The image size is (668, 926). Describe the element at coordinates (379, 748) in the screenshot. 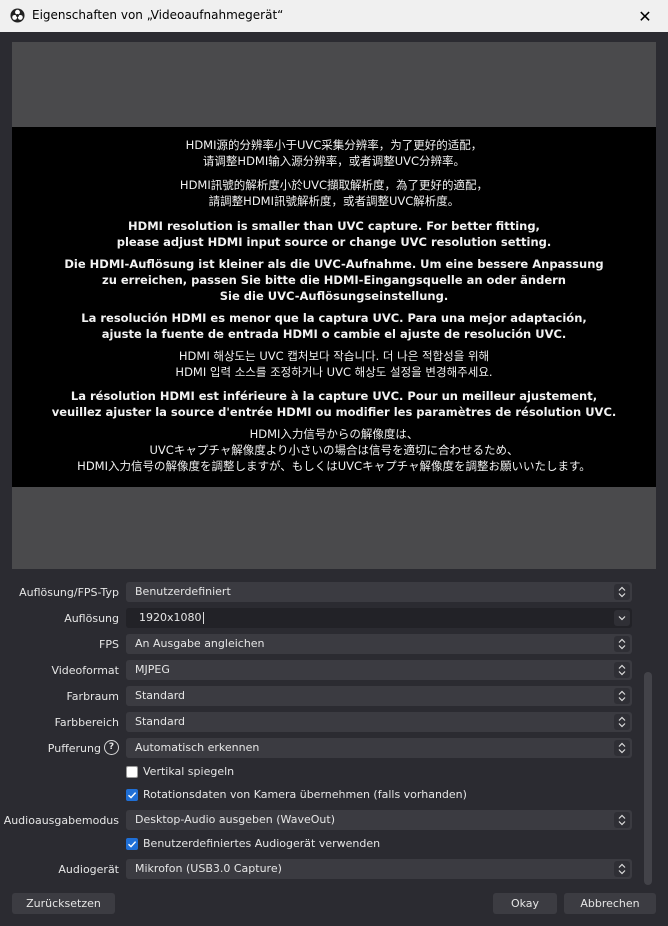

I see `buffering-select: Automatisch erkennen` at that location.